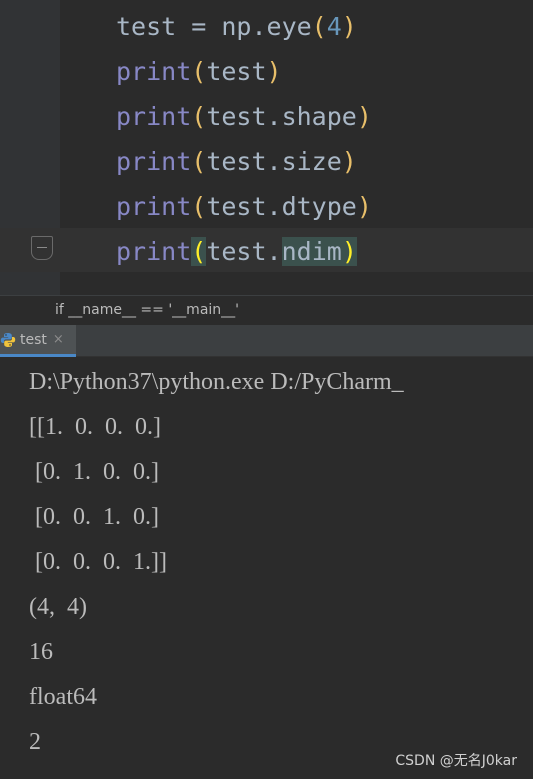 The width and height of the screenshot is (533, 779). Describe the element at coordinates (266, 310) in the screenshot. I see `breadcrumb: if __name__ == '__main__'` at that location.